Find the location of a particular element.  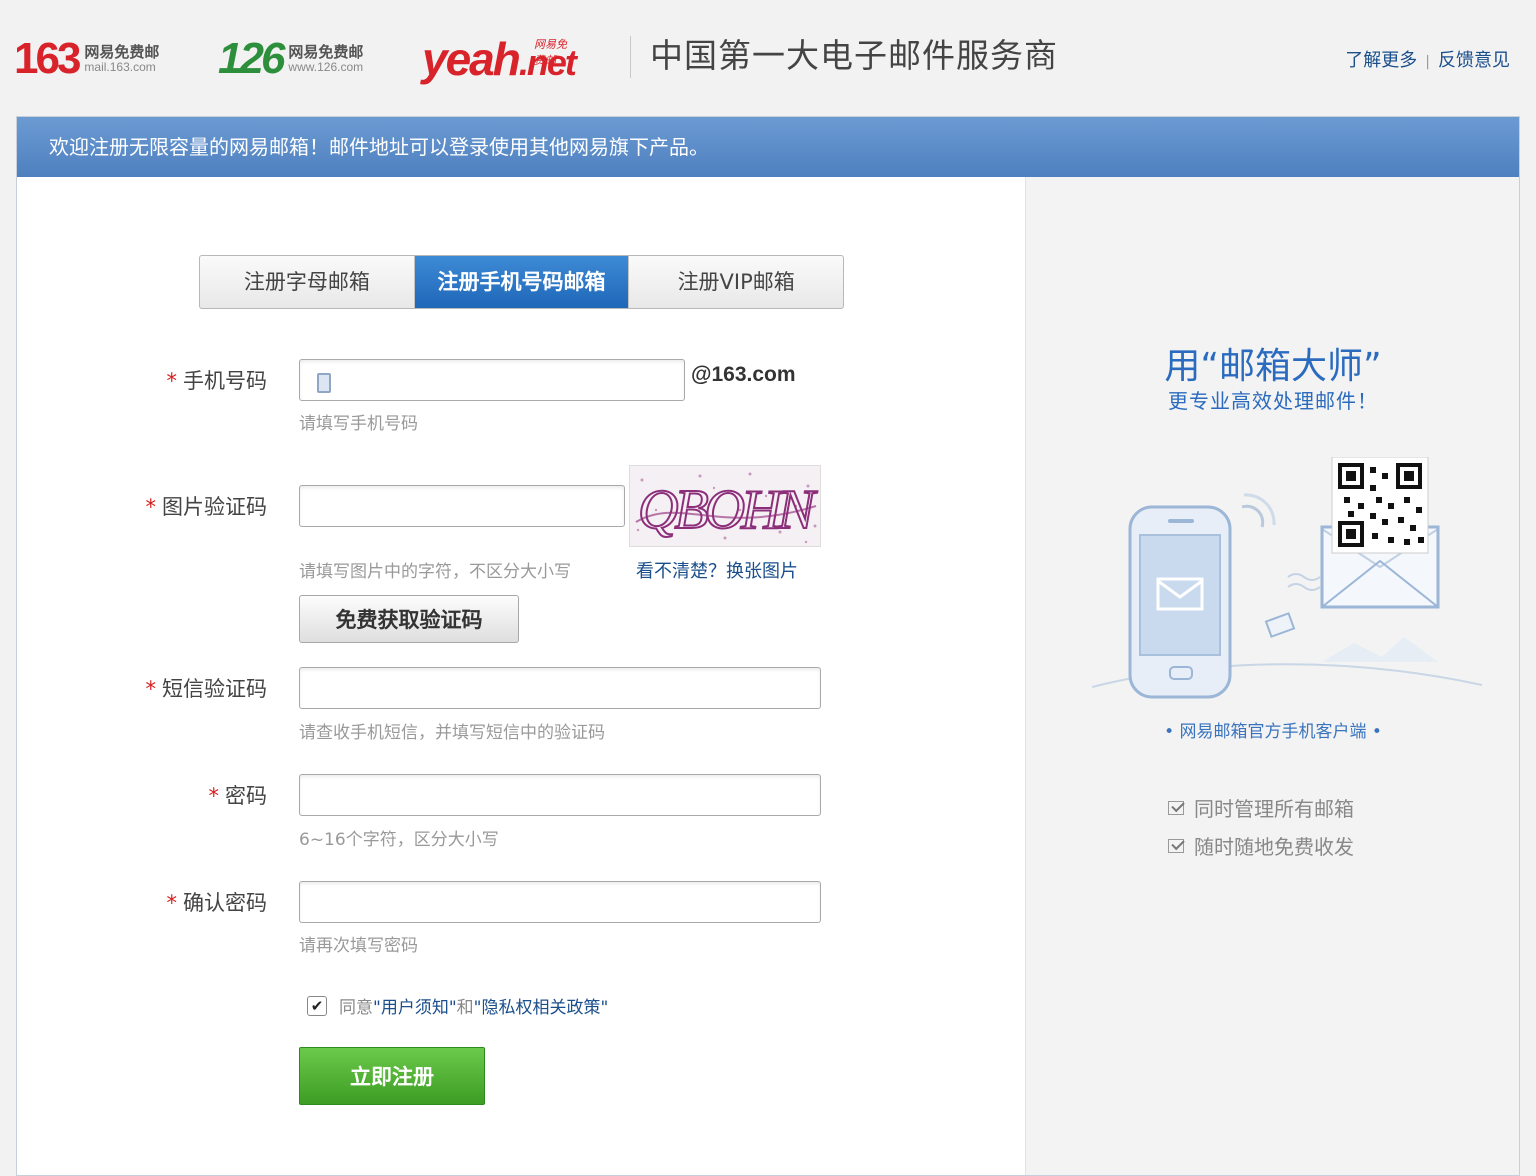

phone-hint: 请填写手机号码 is located at coordinates (358, 424).